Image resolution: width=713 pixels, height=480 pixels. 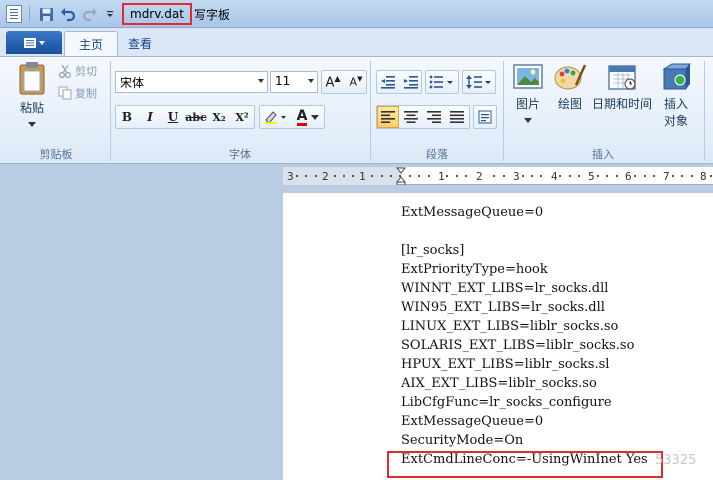 What do you see at coordinates (524, 345) in the screenshot?
I see `document-line: SOLARIS_EXT_LIBS=liblr_socks.so` at bounding box center [524, 345].